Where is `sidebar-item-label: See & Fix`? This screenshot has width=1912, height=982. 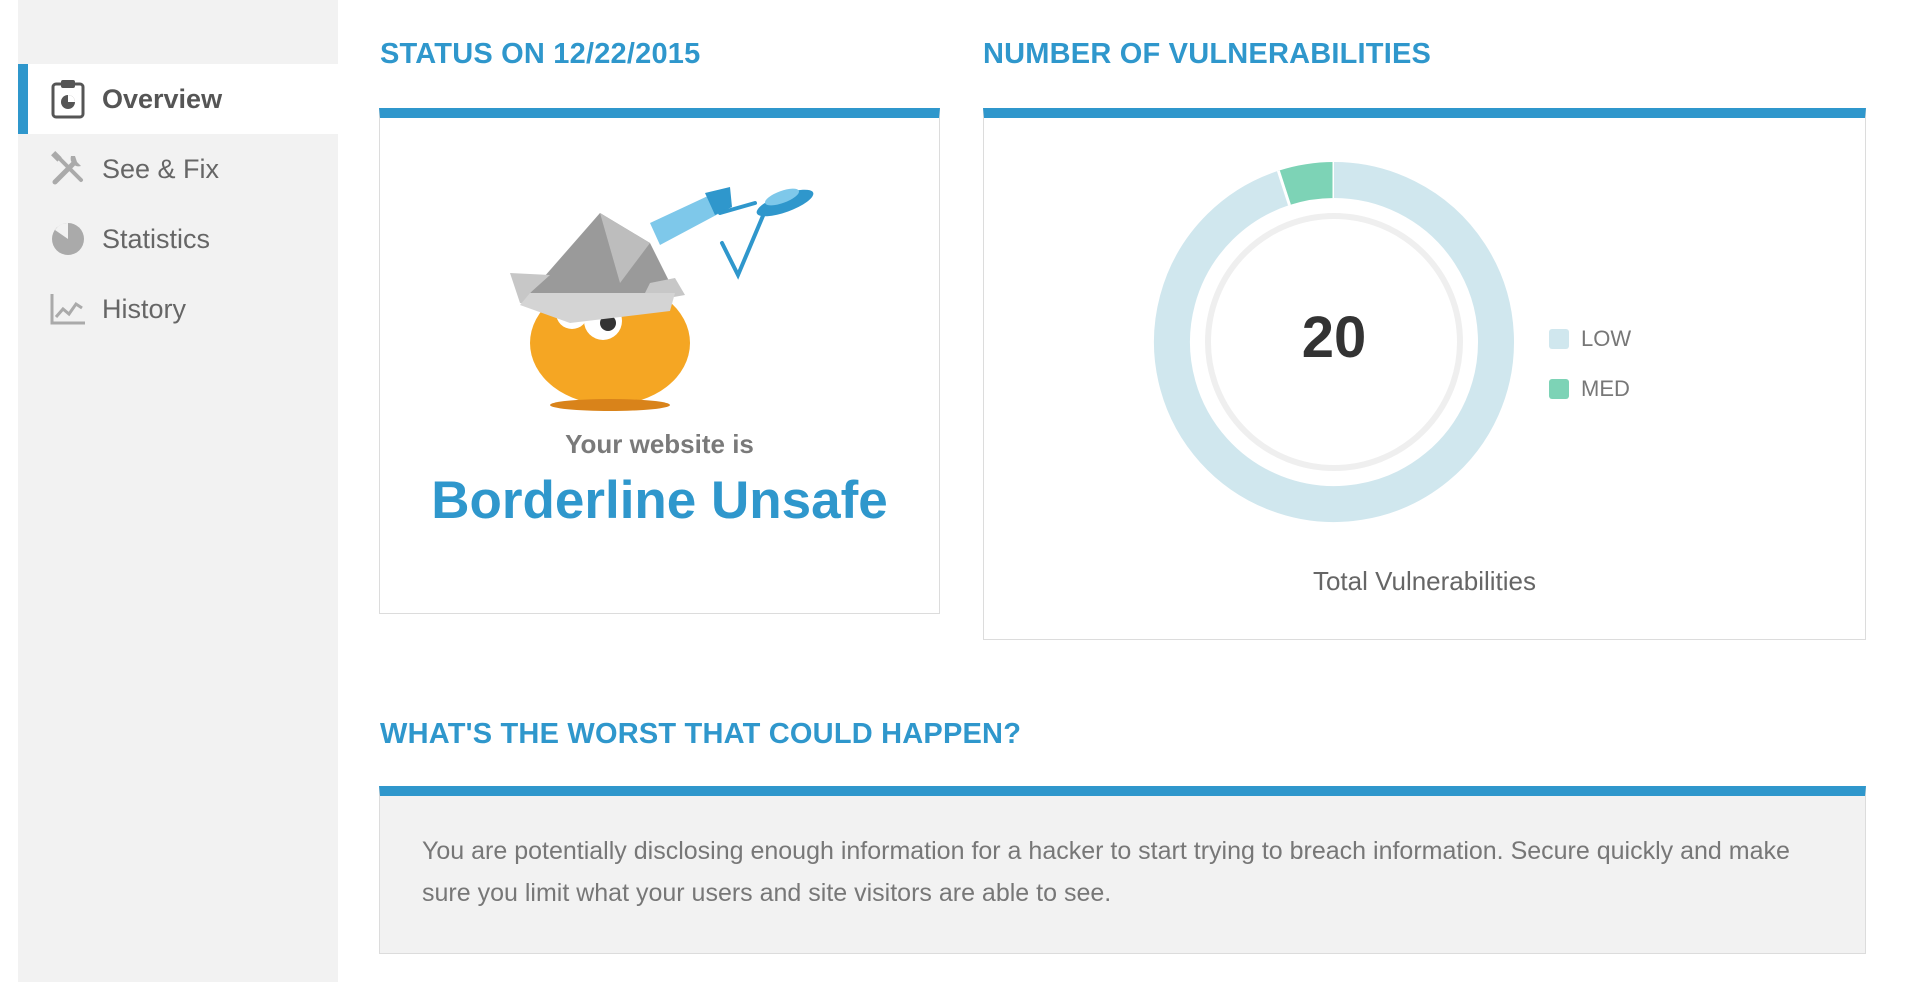
sidebar-item-label: See & Fix is located at coordinates (161, 168).